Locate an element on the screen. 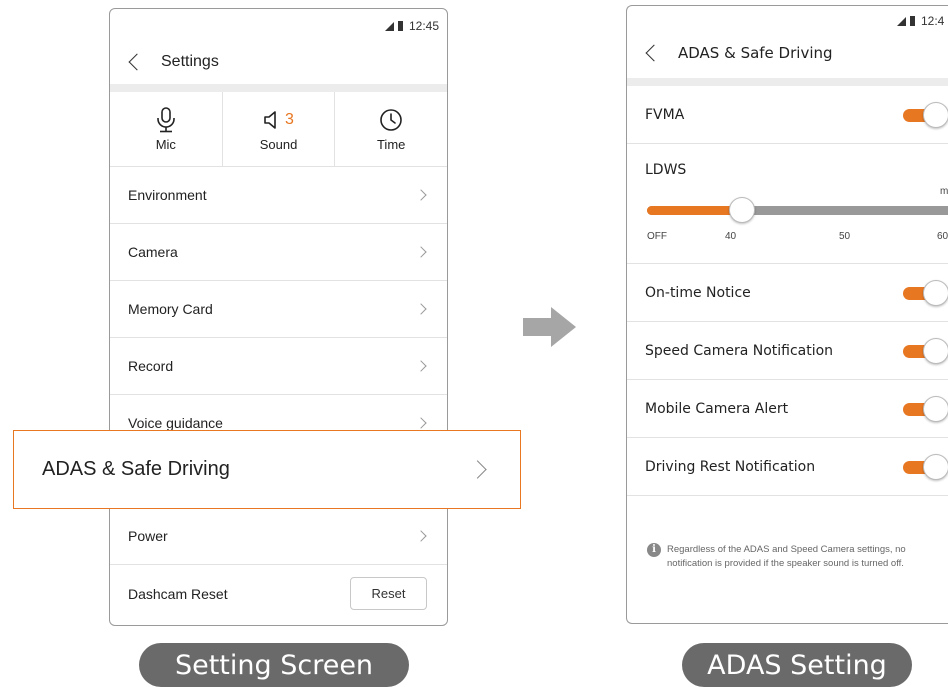 The image size is (948, 687). quick-time: Time is located at coordinates (391, 129).